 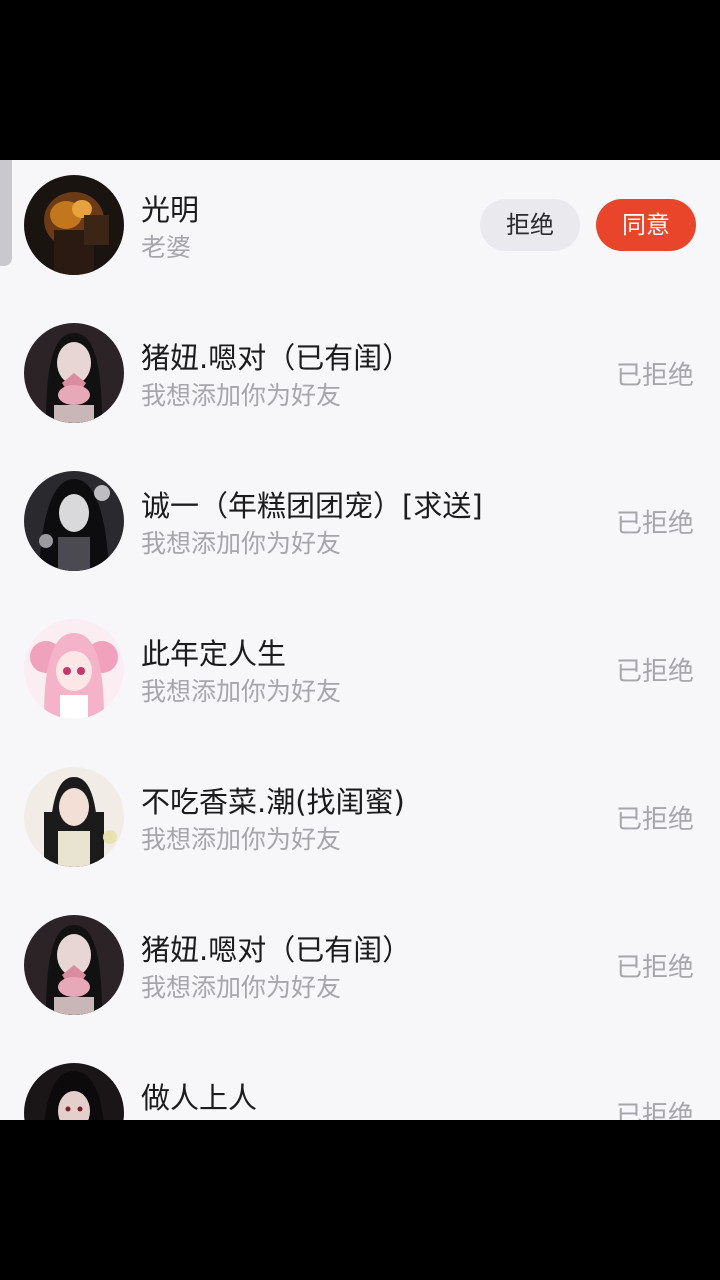 What do you see at coordinates (312, 506) in the screenshot?
I see `request-name: 诚一（年糕团团宠）[求送]` at bounding box center [312, 506].